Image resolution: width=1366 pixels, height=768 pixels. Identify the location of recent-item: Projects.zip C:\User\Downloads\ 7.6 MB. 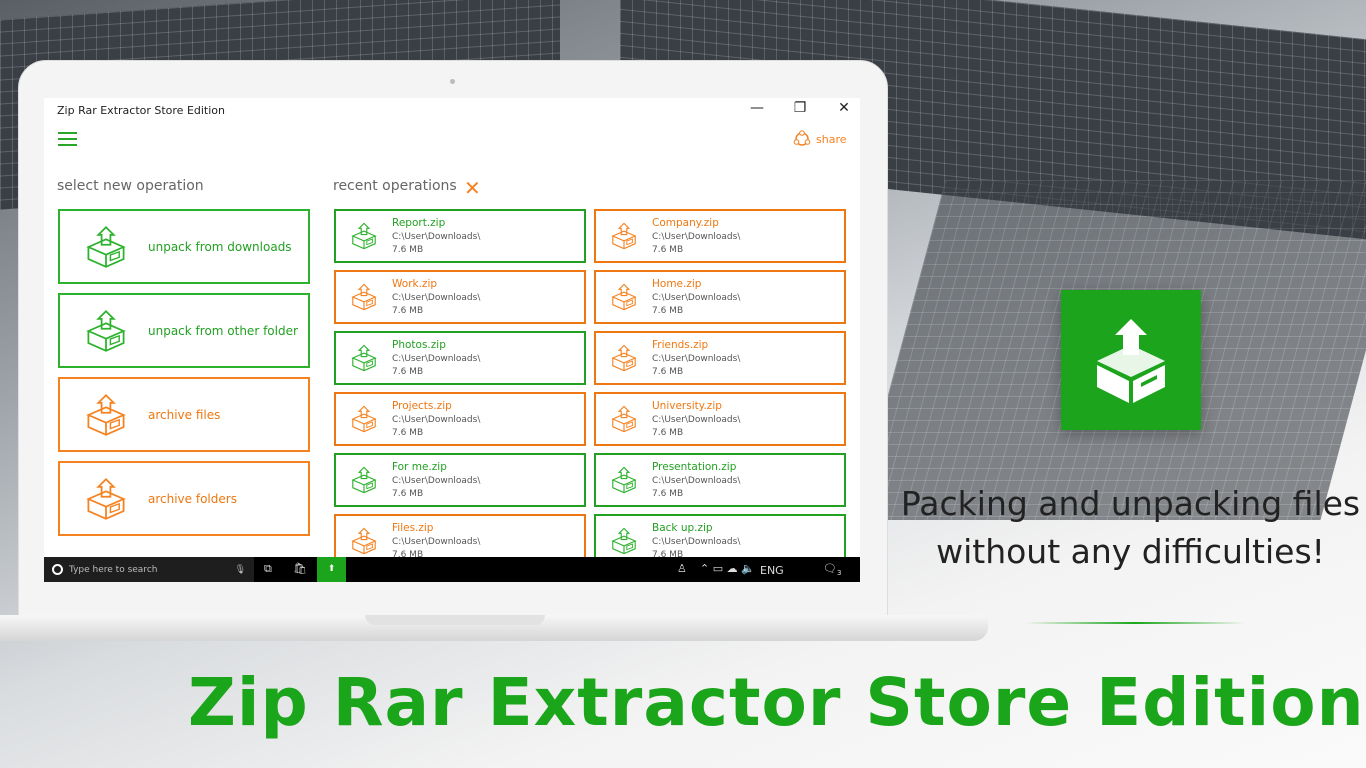
(460, 419).